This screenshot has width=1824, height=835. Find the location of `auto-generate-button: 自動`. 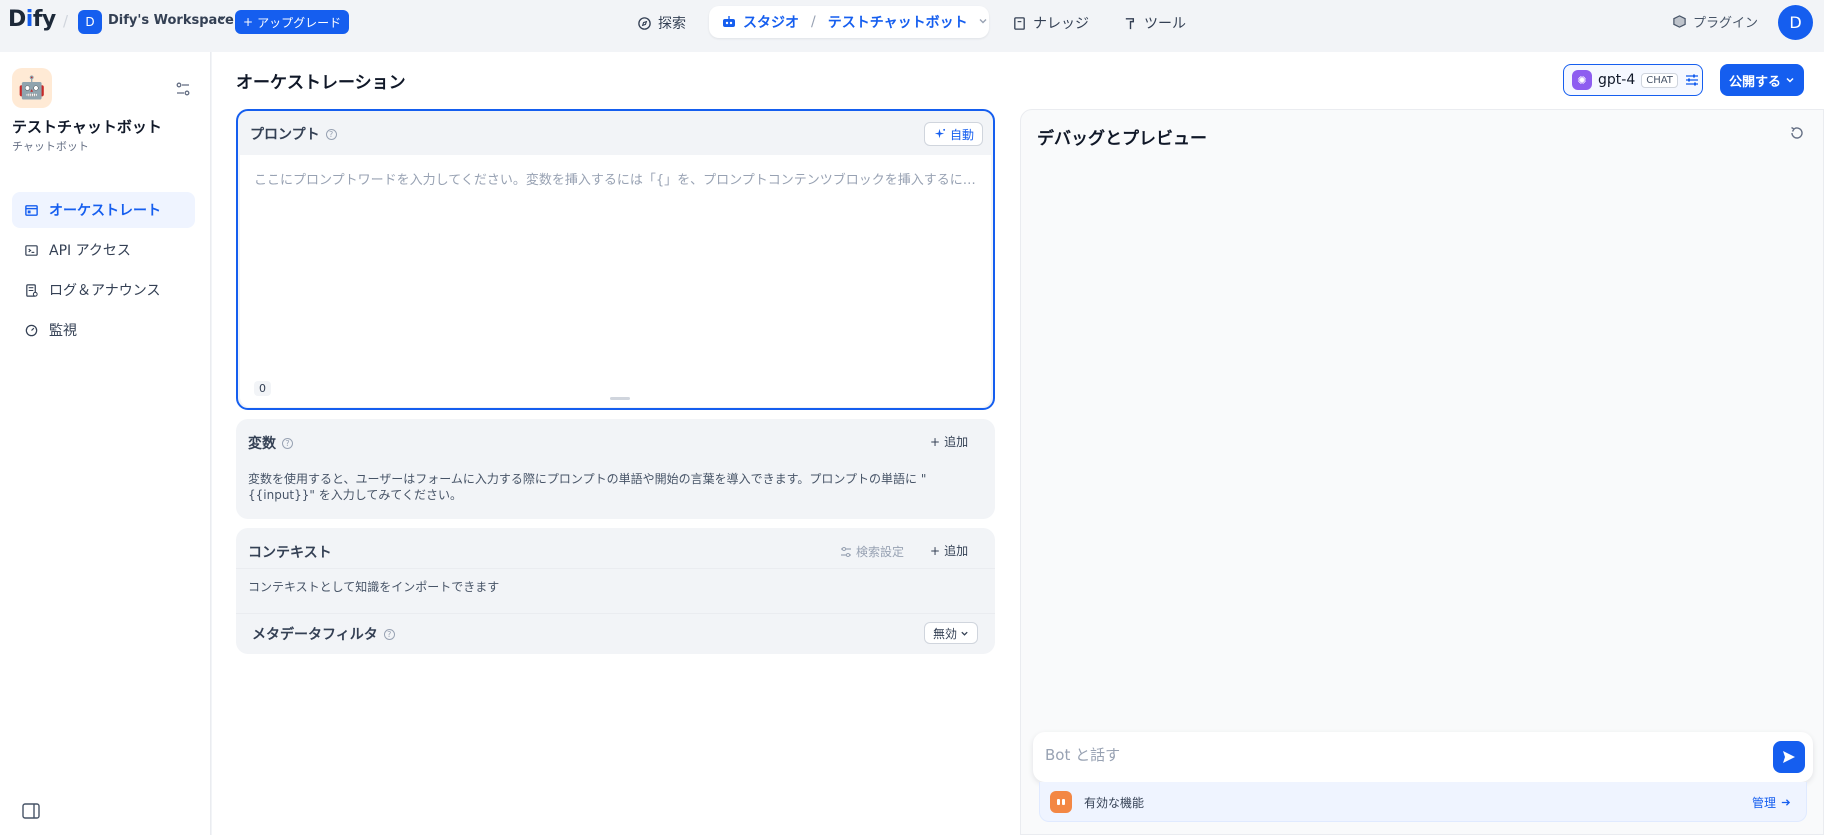

auto-generate-button: 自動 is located at coordinates (953, 134).